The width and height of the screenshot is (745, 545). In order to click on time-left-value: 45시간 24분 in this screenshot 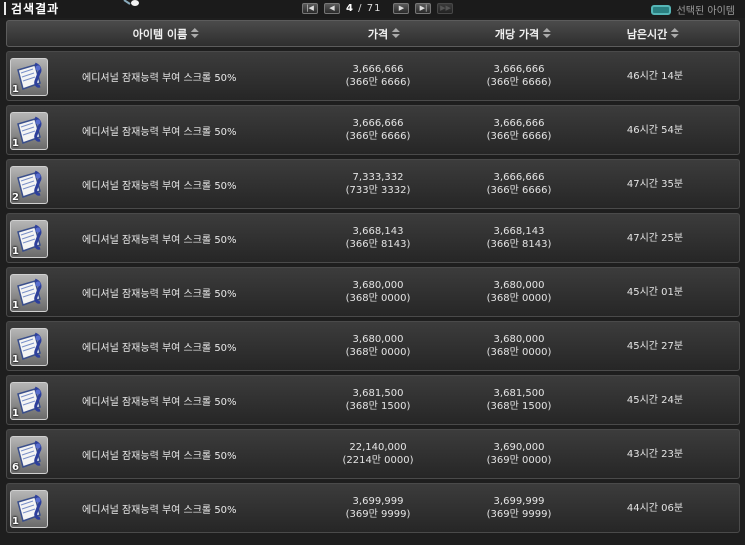, I will do `click(655, 400)`.